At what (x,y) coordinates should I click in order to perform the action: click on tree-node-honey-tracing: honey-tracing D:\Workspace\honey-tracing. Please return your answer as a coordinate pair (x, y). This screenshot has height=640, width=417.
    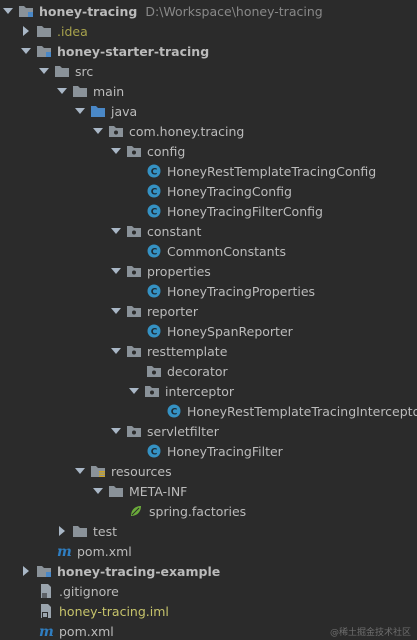
    Looking at the image, I should click on (162, 11).